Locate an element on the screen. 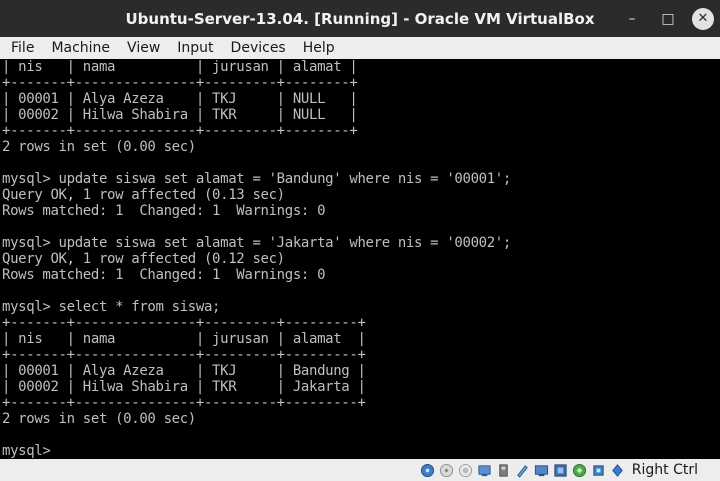  menu-devices: Devices is located at coordinates (256, 48).